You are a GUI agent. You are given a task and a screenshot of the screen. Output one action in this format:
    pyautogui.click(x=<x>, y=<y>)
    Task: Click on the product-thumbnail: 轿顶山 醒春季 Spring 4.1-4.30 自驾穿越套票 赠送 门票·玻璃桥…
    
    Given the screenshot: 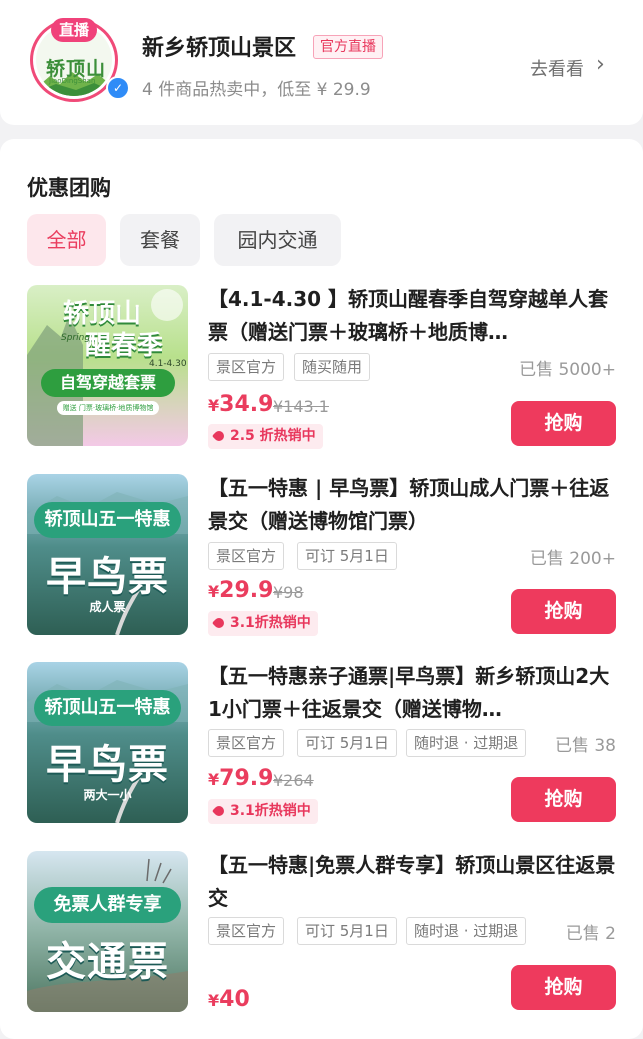 What is the action you would take?
    pyautogui.click(x=107, y=365)
    